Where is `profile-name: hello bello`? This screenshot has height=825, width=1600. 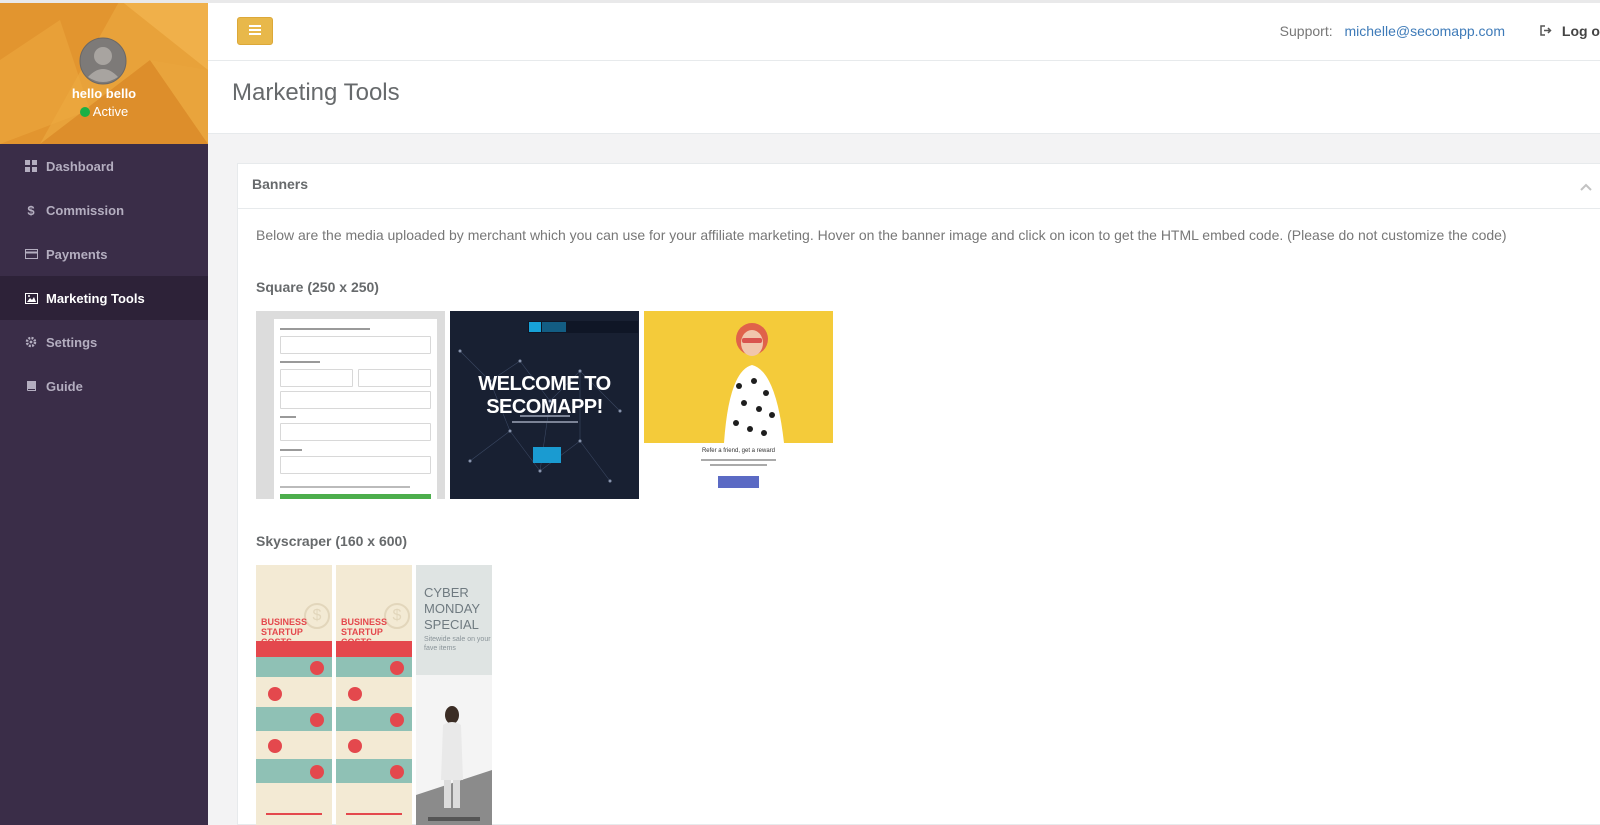
profile-name: hello bello is located at coordinates (104, 93).